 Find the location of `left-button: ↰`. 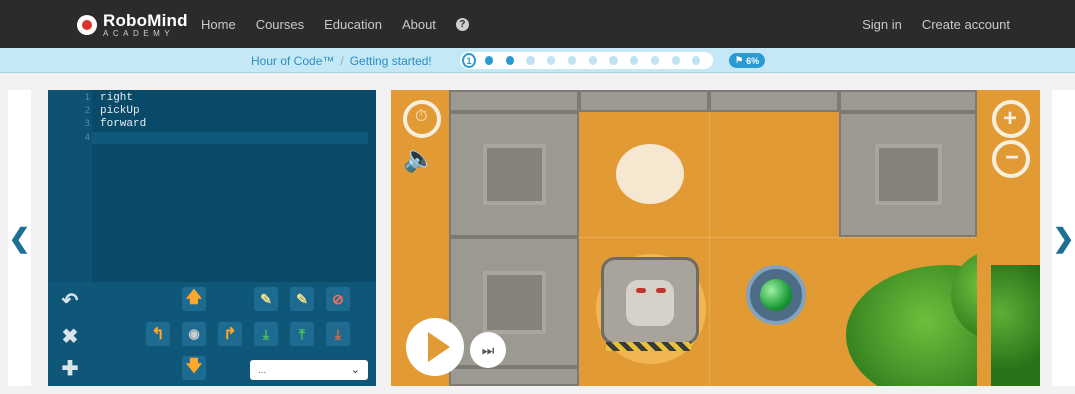

left-button: ↰ is located at coordinates (158, 334).